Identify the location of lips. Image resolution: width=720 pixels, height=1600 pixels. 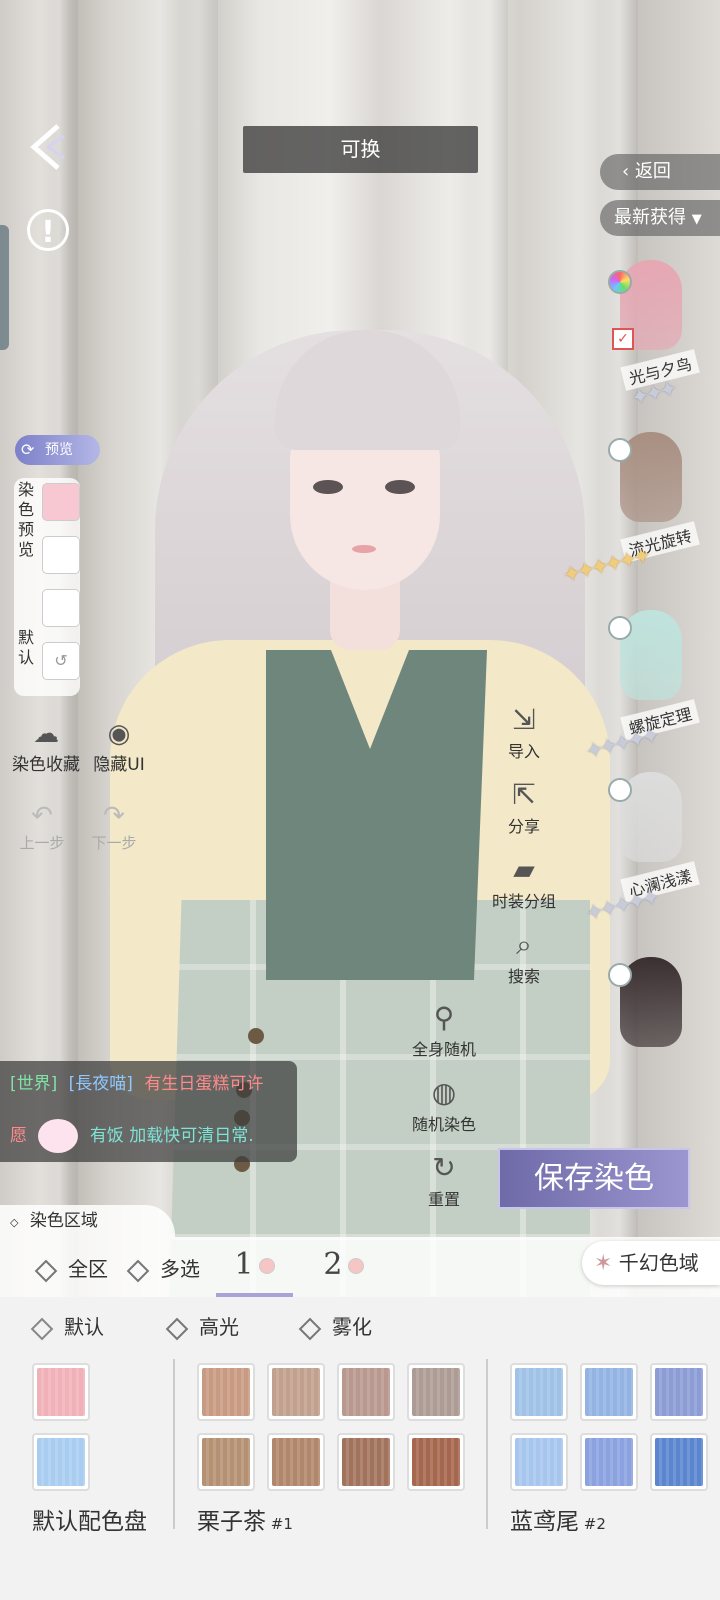
(364, 549).